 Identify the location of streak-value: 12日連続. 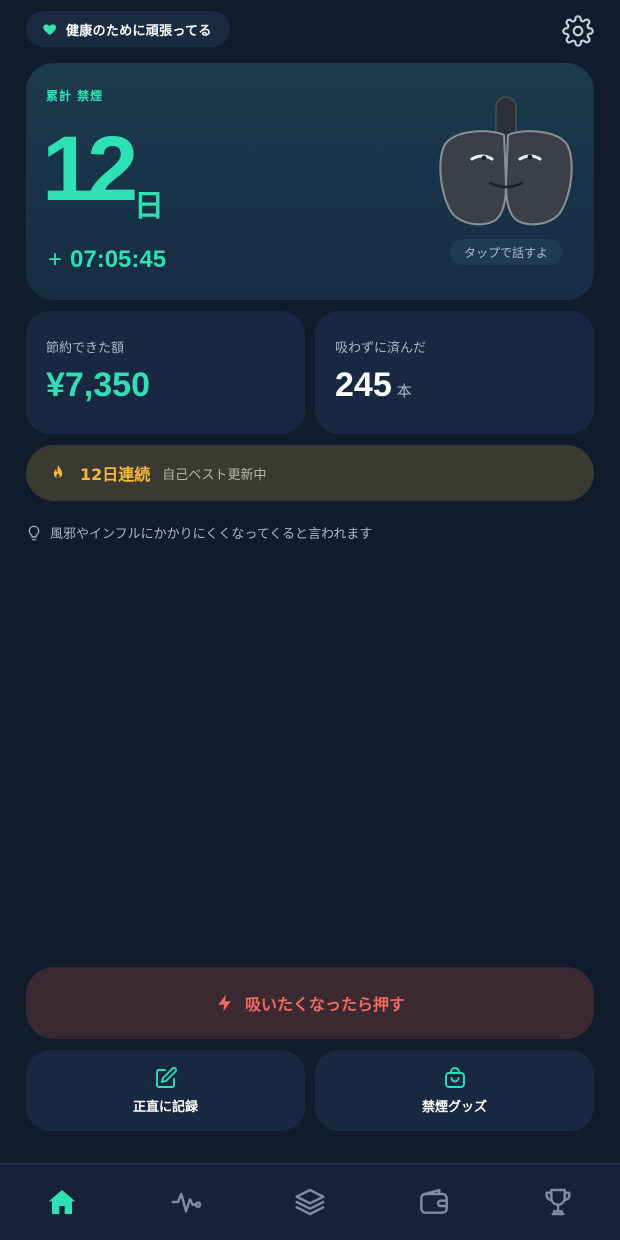
(115, 474).